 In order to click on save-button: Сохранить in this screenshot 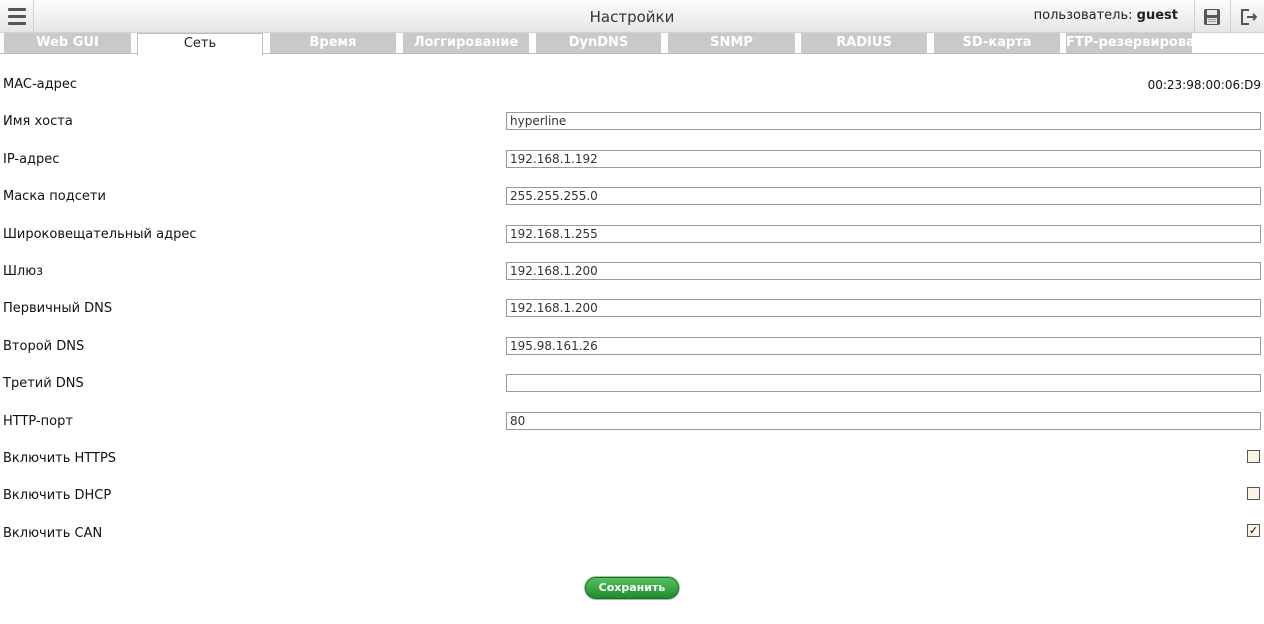, I will do `click(632, 588)`.